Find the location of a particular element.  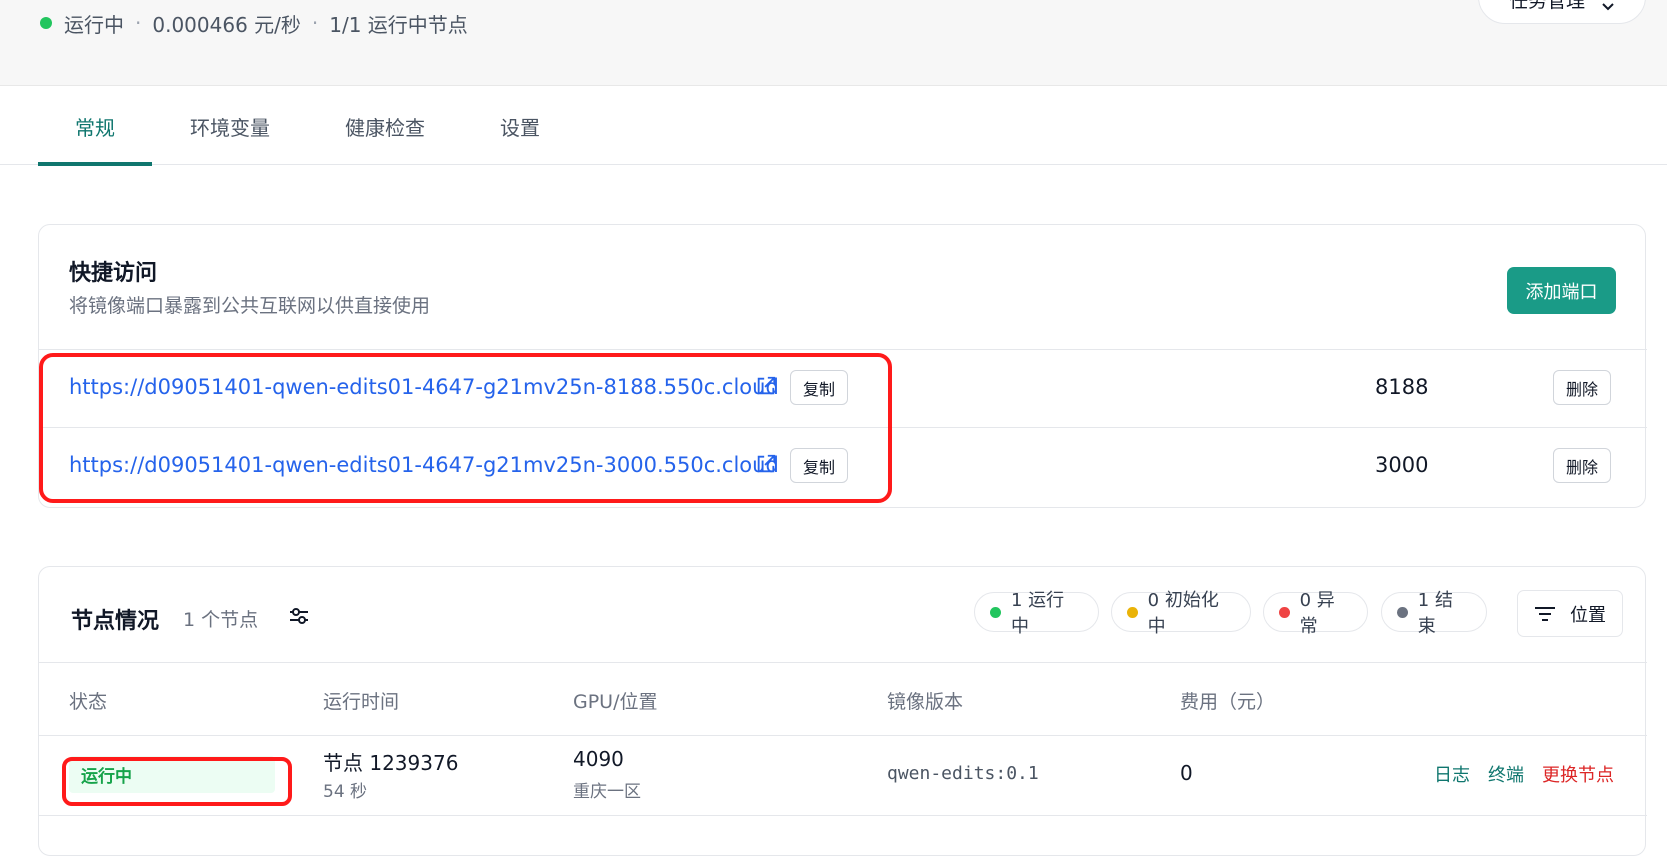

nodes-count: 1 个节点 is located at coordinates (221, 620).